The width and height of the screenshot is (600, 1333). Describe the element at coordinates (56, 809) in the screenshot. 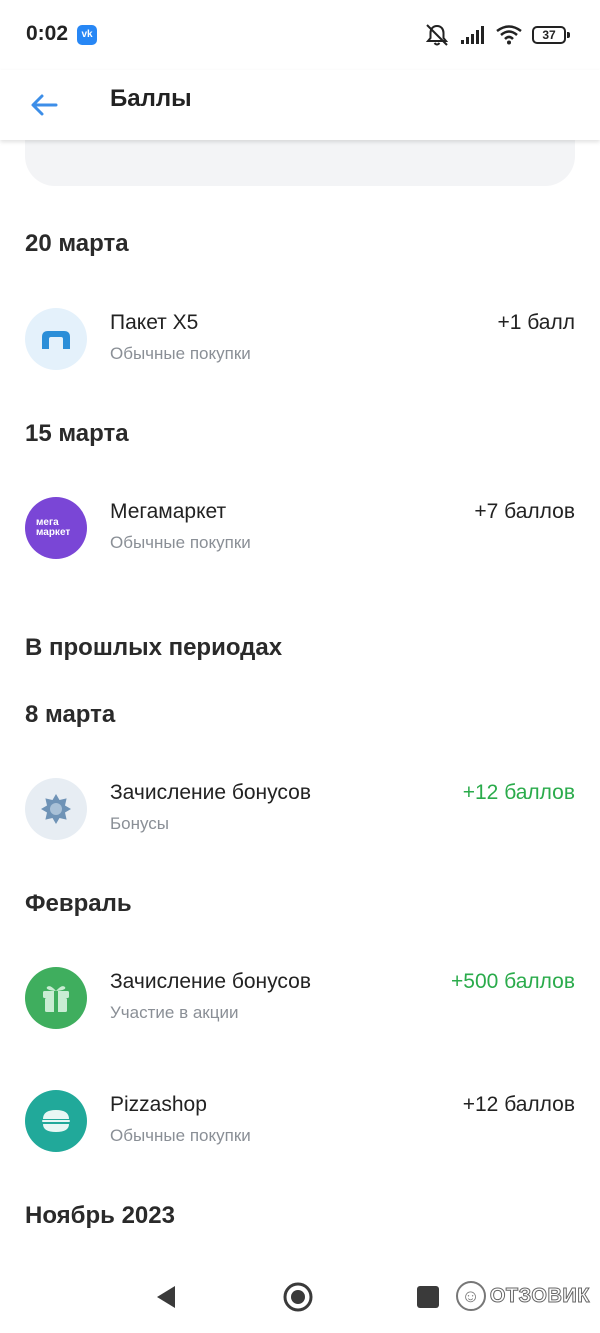

I see `badge-star-icon` at that location.